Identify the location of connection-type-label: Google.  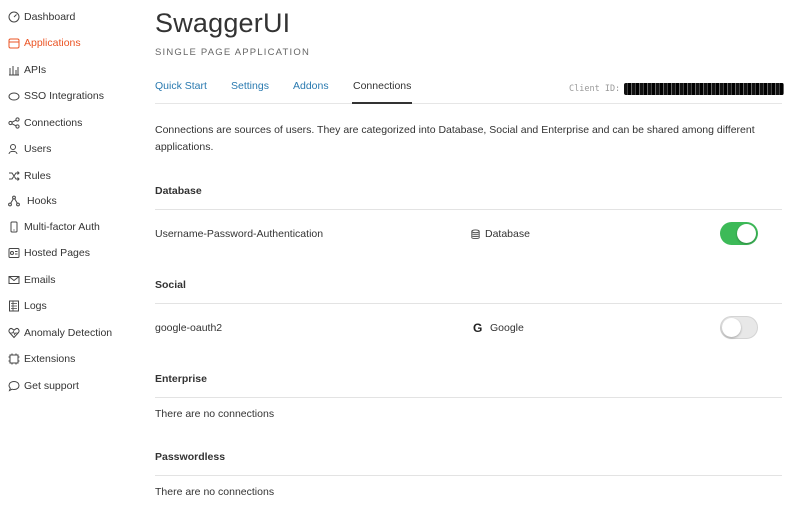
(507, 328).